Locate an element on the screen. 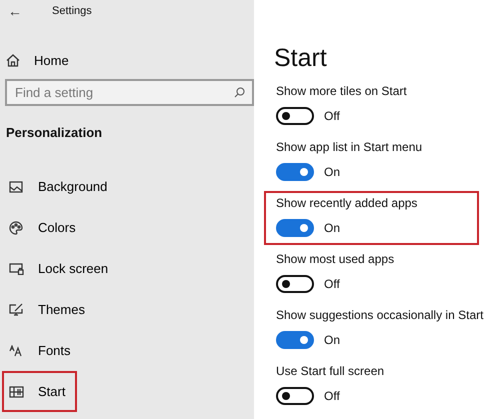 The width and height of the screenshot is (500, 419). nav-item: Lock screen is located at coordinates (61, 268).